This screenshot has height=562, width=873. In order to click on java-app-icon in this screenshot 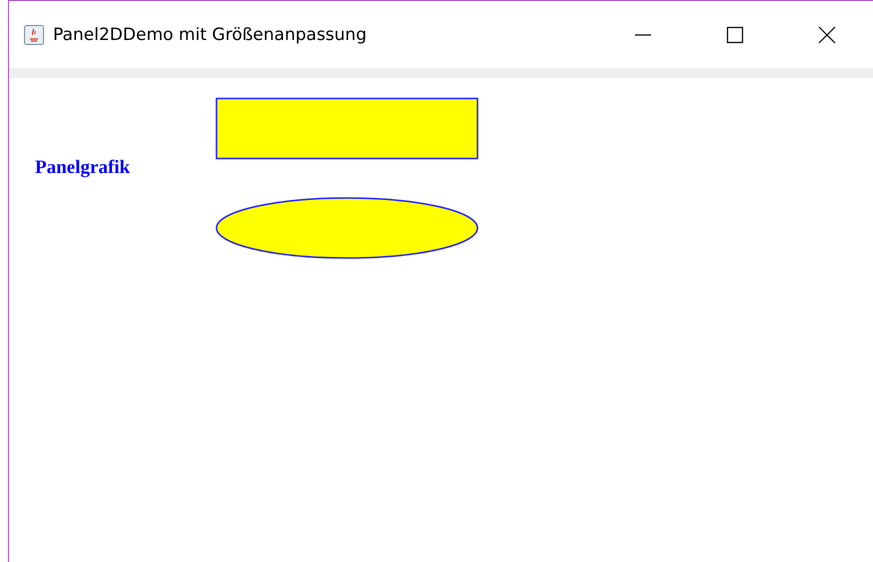, I will do `click(34, 34)`.